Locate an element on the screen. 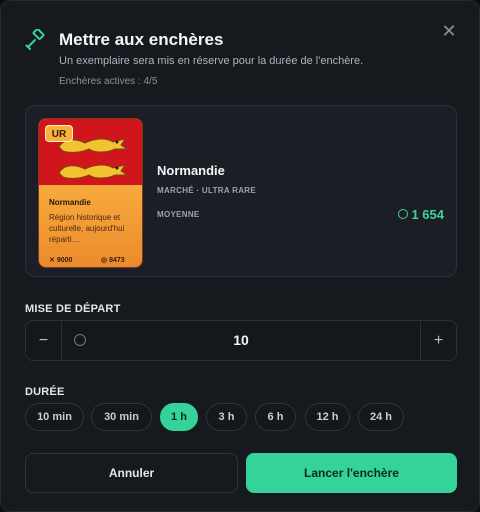 The height and width of the screenshot is (512, 480). duration-option: 6 h is located at coordinates (275, 417).